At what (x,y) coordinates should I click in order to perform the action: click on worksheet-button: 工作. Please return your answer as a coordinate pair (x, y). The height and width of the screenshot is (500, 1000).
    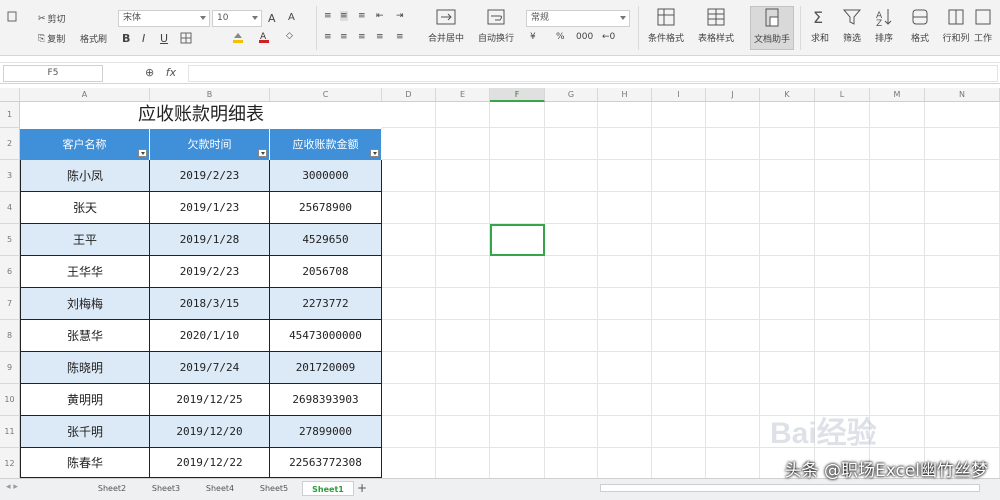
    Looking at the image, I should click on (983, 28).